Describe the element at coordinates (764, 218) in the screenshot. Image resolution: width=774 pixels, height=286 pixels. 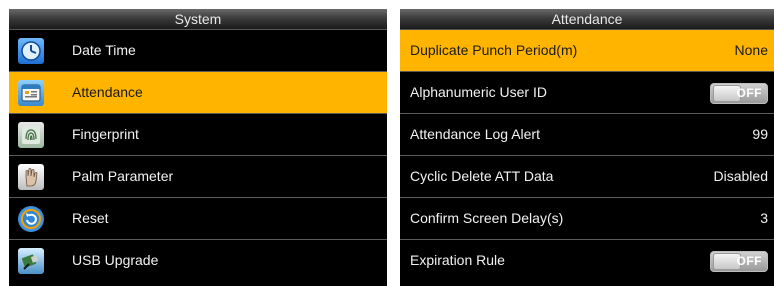
I see `setting-value: 3` at that location.